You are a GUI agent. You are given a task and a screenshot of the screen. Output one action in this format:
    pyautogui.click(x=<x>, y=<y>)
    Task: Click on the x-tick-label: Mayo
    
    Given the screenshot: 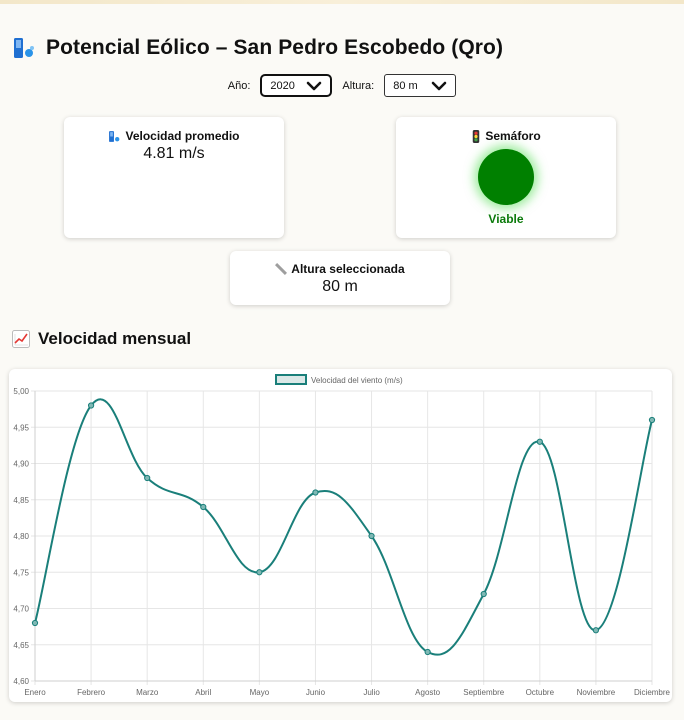 What is the action you would take?
    pyautogui.click(x=260, y=692)
    